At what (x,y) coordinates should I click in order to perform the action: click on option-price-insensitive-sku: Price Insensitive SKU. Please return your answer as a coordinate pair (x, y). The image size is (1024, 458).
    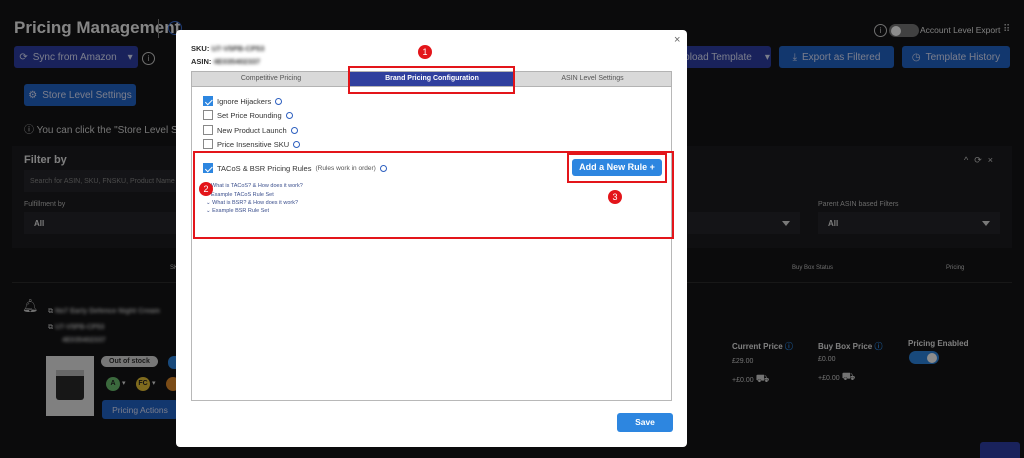
    Looking at the image, I should click on (252, 144).